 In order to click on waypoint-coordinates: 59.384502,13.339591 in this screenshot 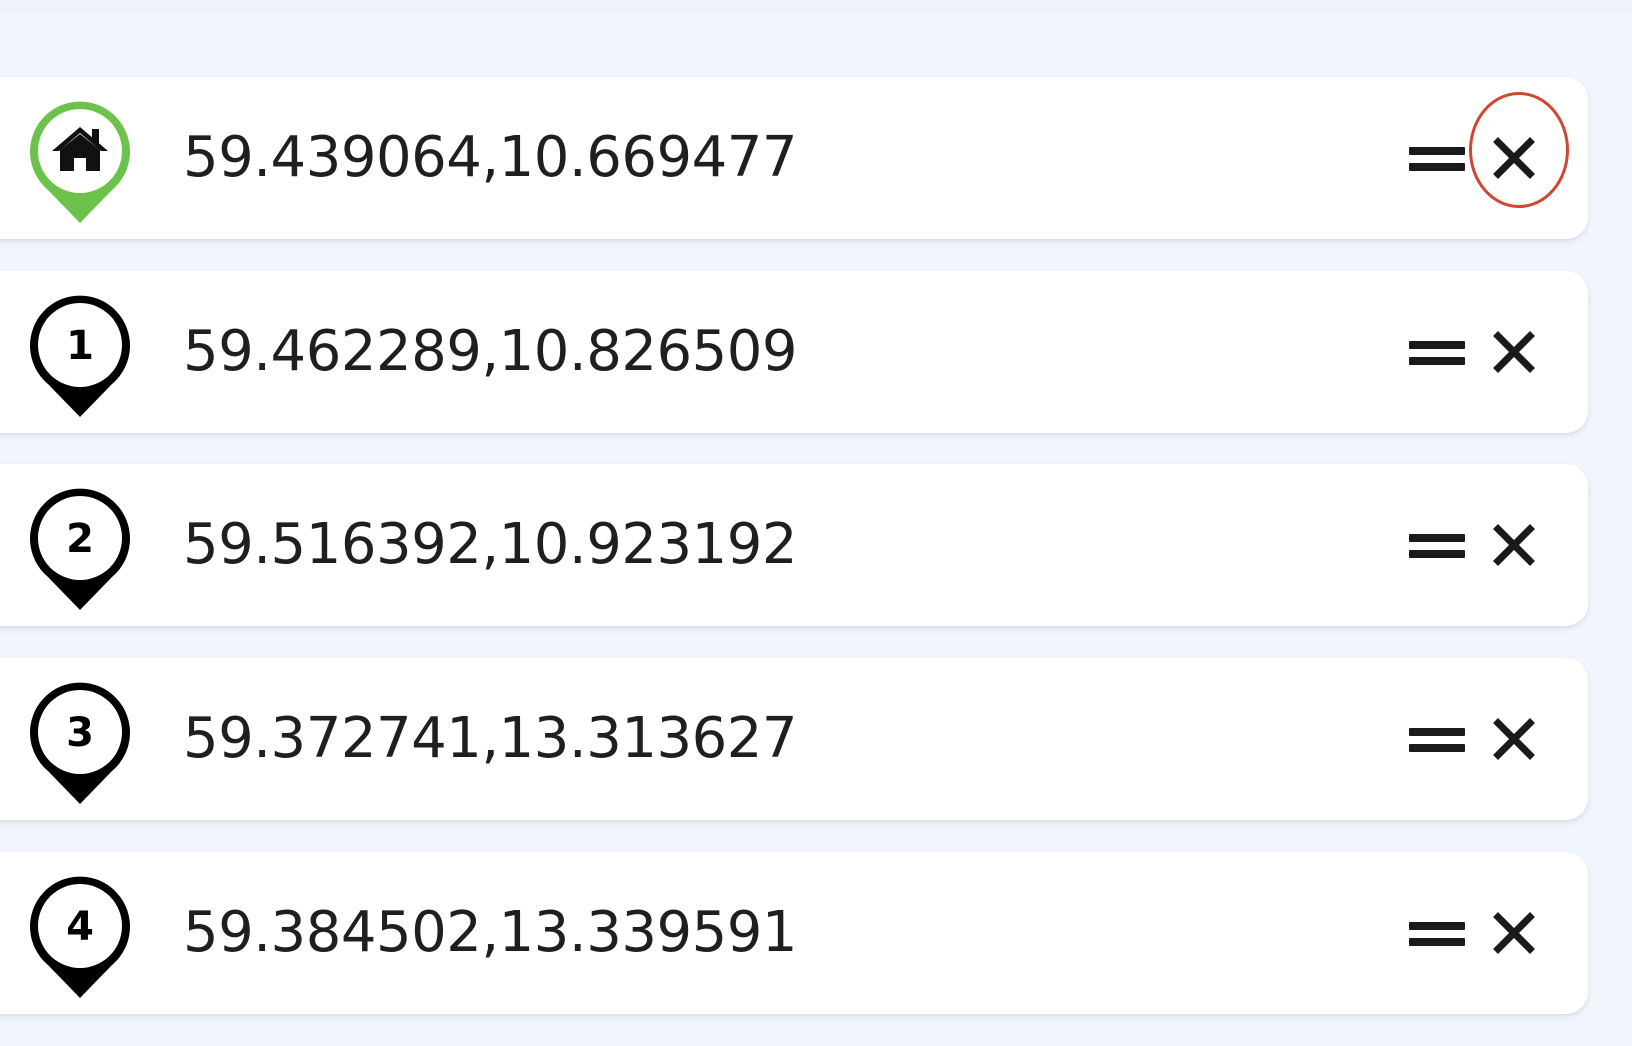, I will do `click(490, 932)`.